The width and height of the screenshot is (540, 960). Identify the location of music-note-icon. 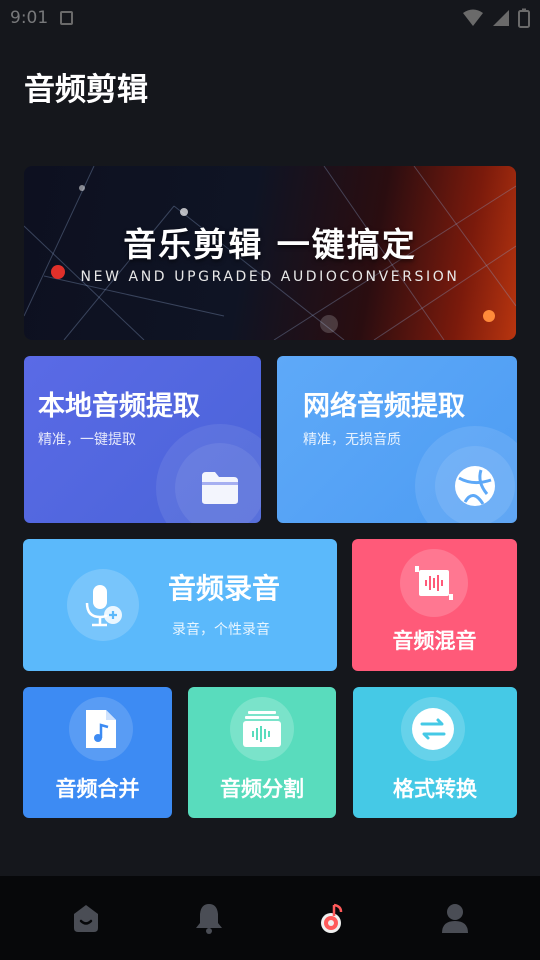
(331, 918).